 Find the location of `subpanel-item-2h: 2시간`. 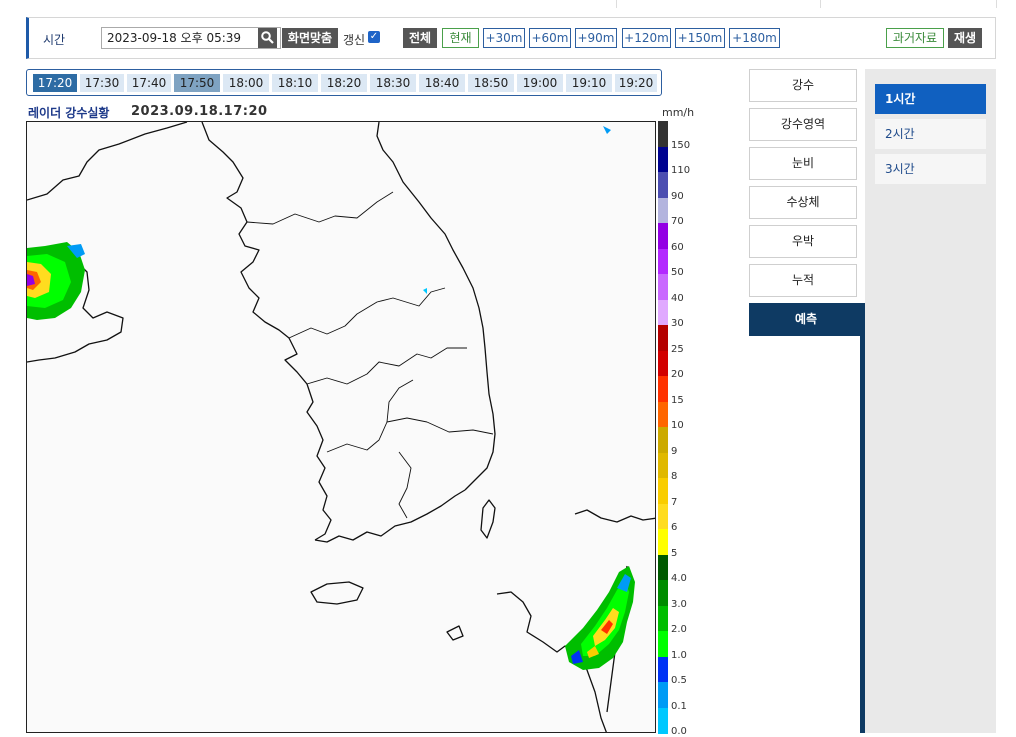

subpanel-item-2h: 2시간 is located at coordinates (930, 134).